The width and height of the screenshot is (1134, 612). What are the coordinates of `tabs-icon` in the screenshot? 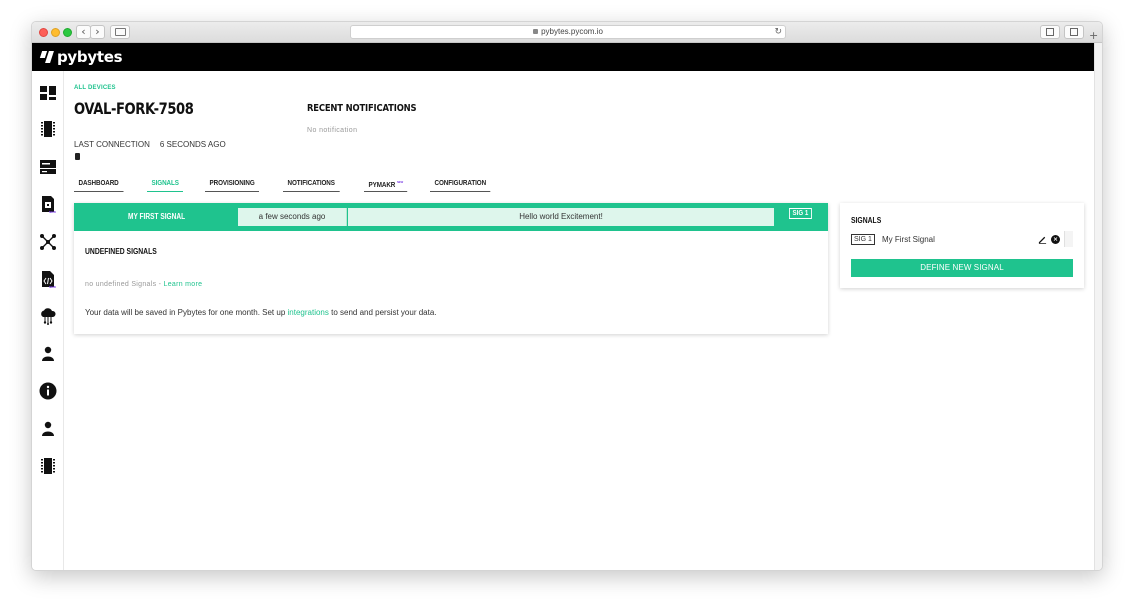 It's located at (1074, 32).